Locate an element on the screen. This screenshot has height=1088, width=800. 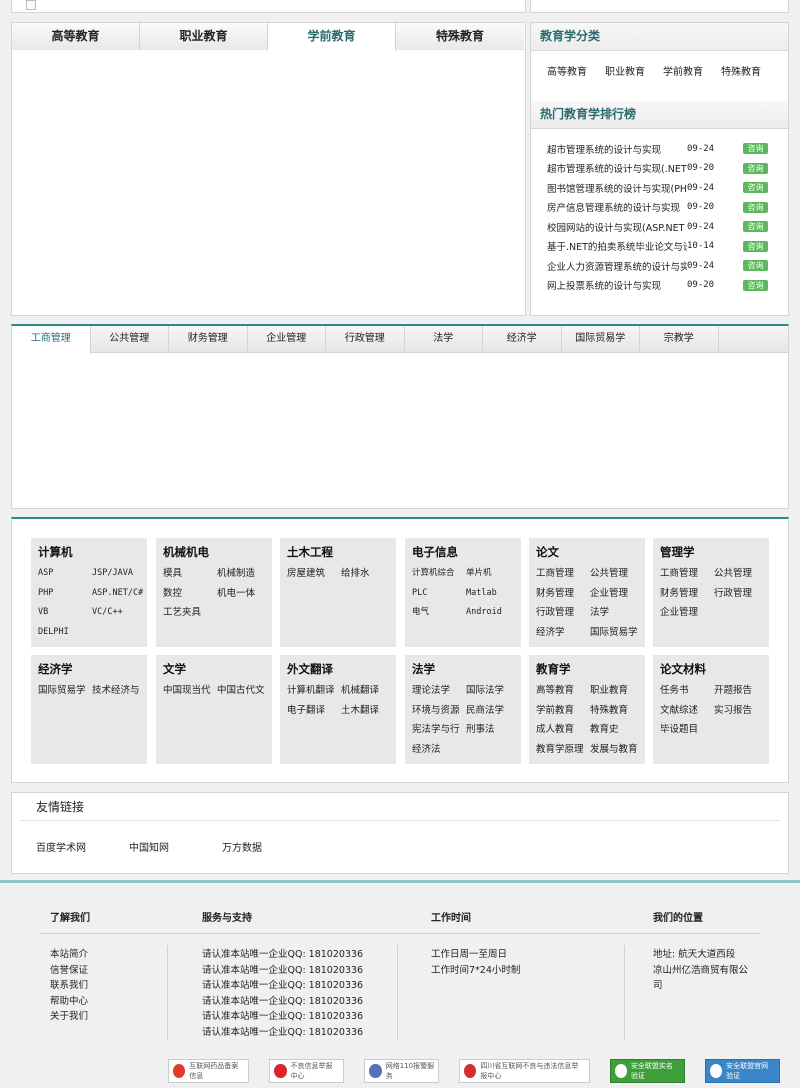
category-link: 教育学原理 is located at coordinates (563, 750).